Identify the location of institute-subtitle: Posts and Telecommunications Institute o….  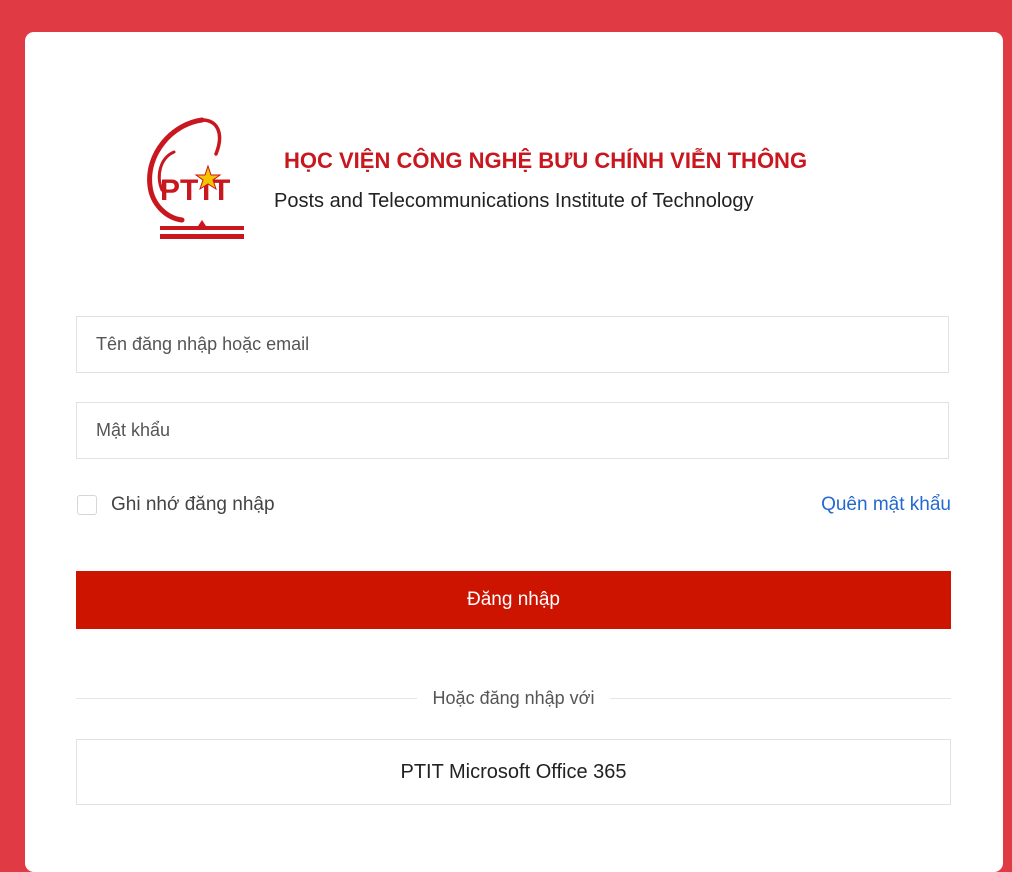
(514, 201).